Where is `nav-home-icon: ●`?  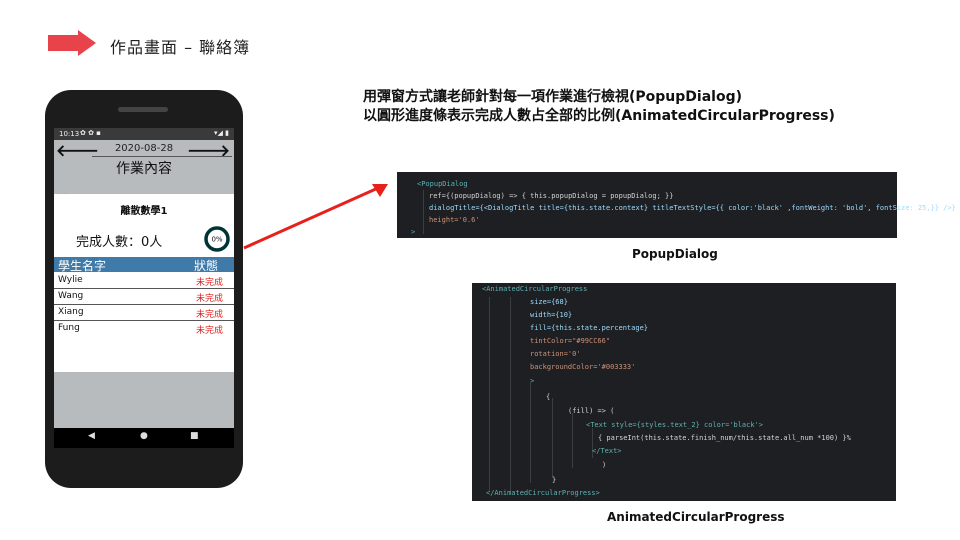 nav-home-icon: ● is located at coordinates (144, 436).